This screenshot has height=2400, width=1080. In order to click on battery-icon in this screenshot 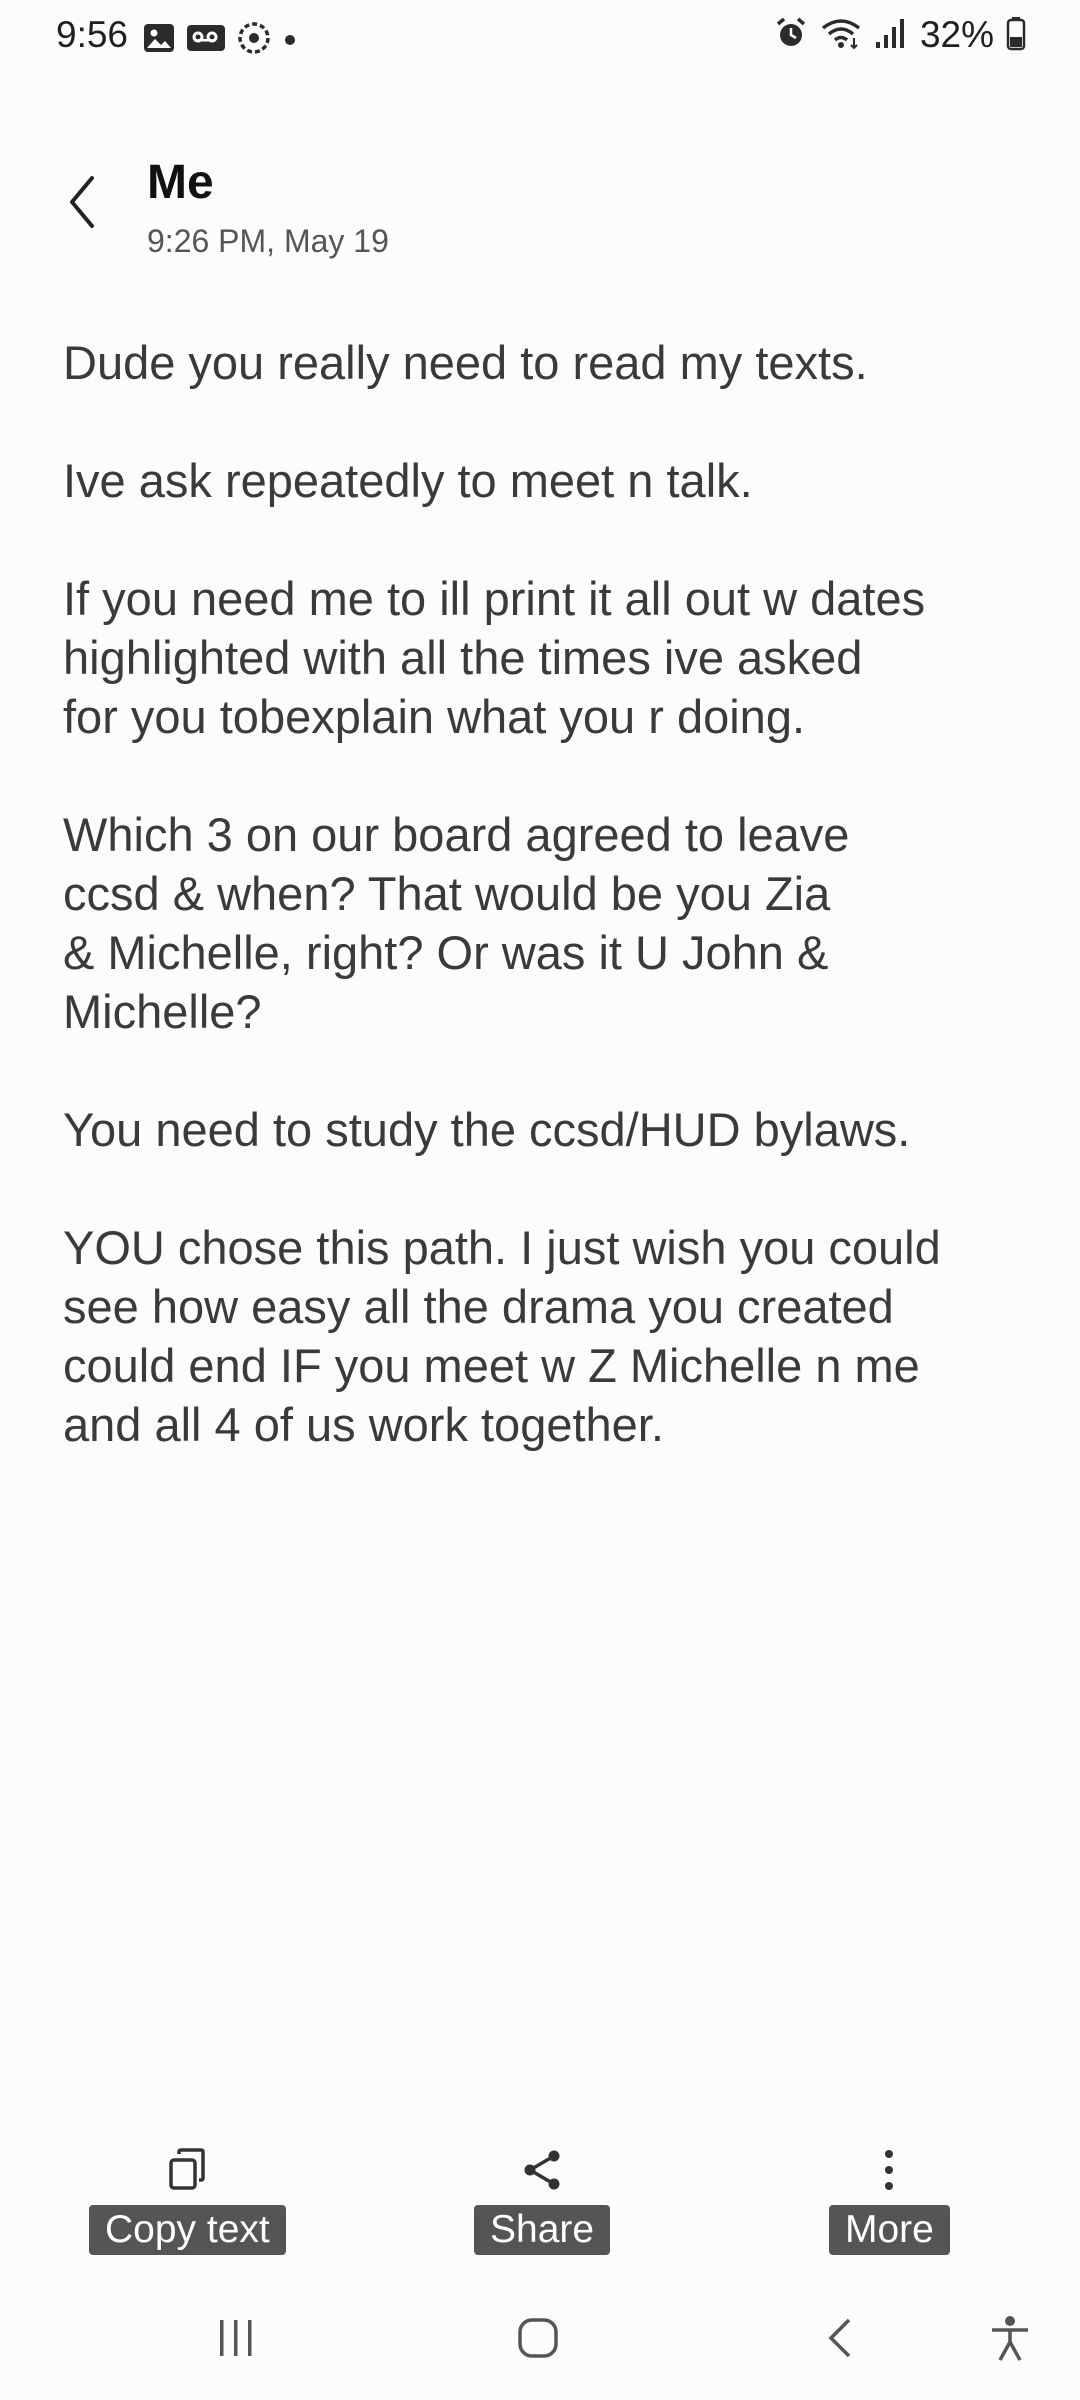, I will do `click(1016, 35)`.